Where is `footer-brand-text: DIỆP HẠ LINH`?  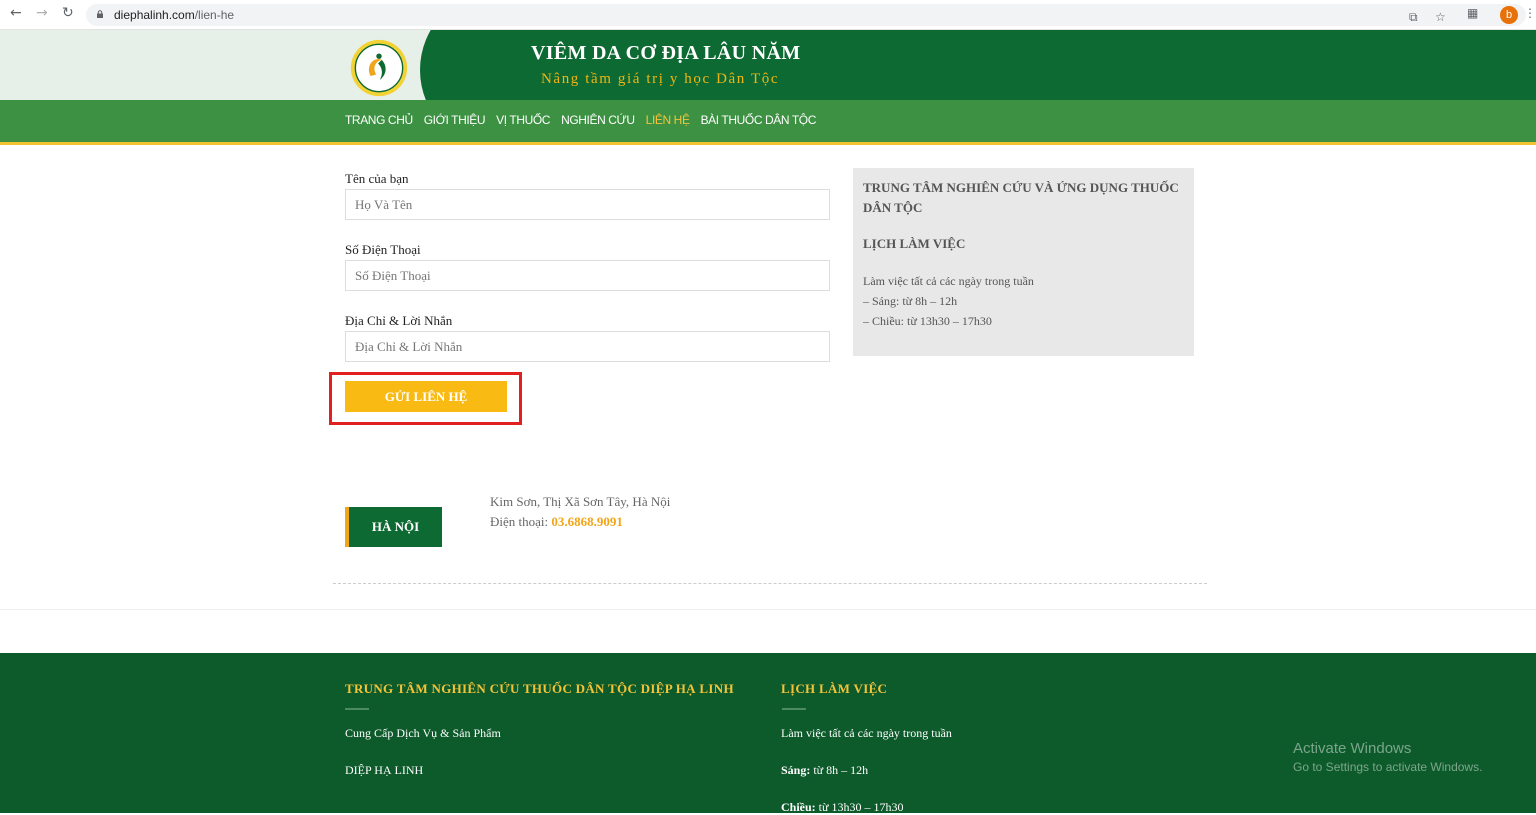
footer-brand-text: DIỆP HẠ LINH is located at coordinates (384, 770).